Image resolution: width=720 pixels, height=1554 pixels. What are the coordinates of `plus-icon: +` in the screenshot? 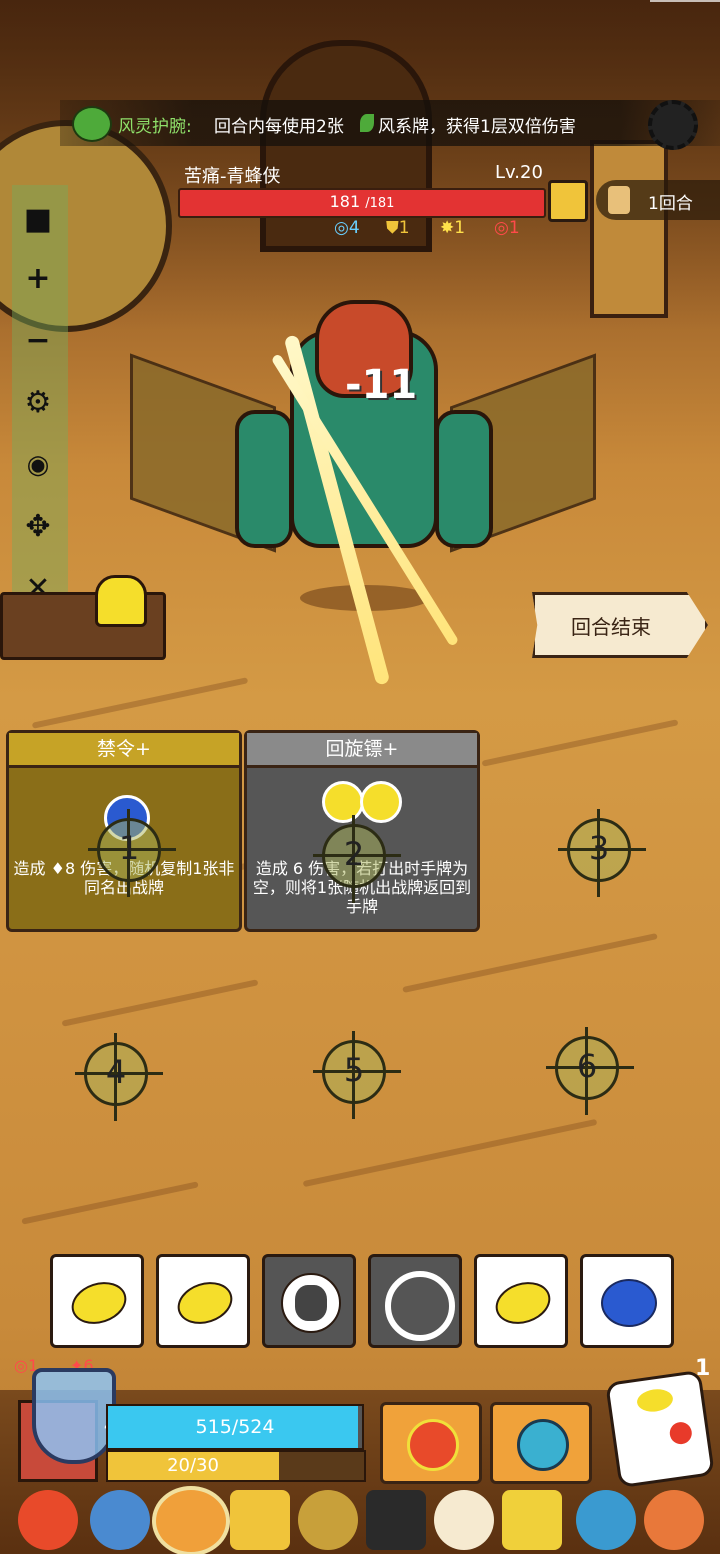 It's located at (38, 279).